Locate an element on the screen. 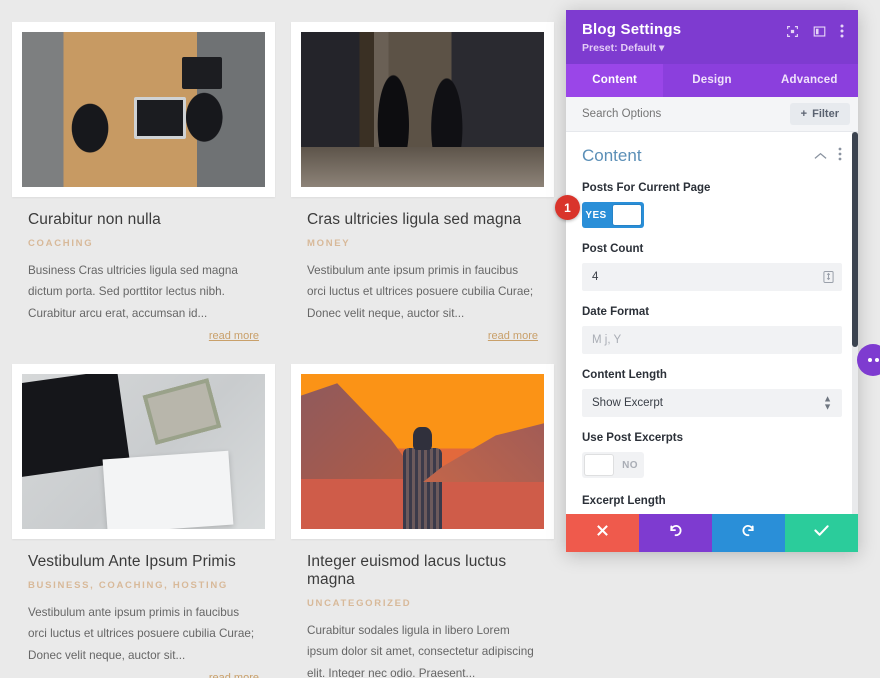 The height and width of the screenshot is (678, 880). panel-header-icons is located at coordinates (815, 29).